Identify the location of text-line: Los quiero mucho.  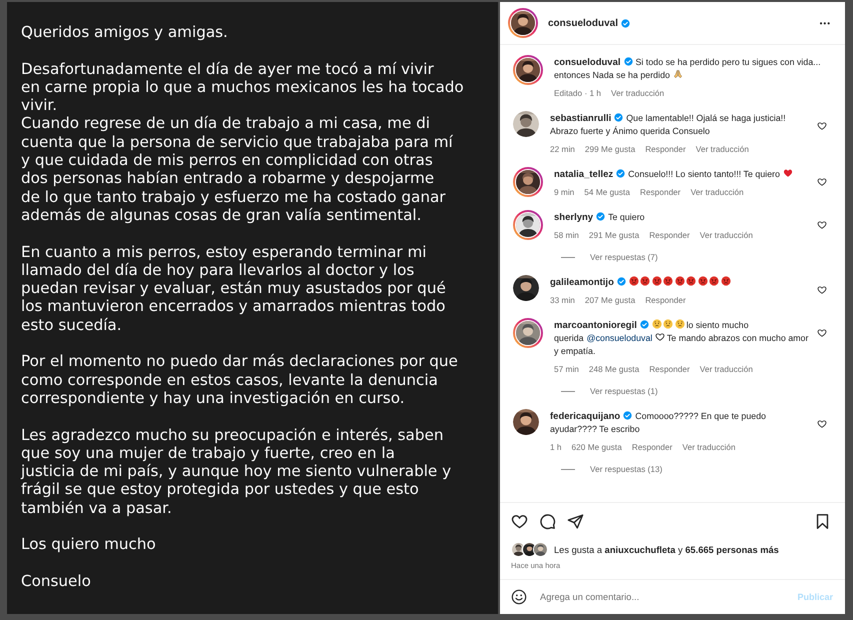
(88, 544).